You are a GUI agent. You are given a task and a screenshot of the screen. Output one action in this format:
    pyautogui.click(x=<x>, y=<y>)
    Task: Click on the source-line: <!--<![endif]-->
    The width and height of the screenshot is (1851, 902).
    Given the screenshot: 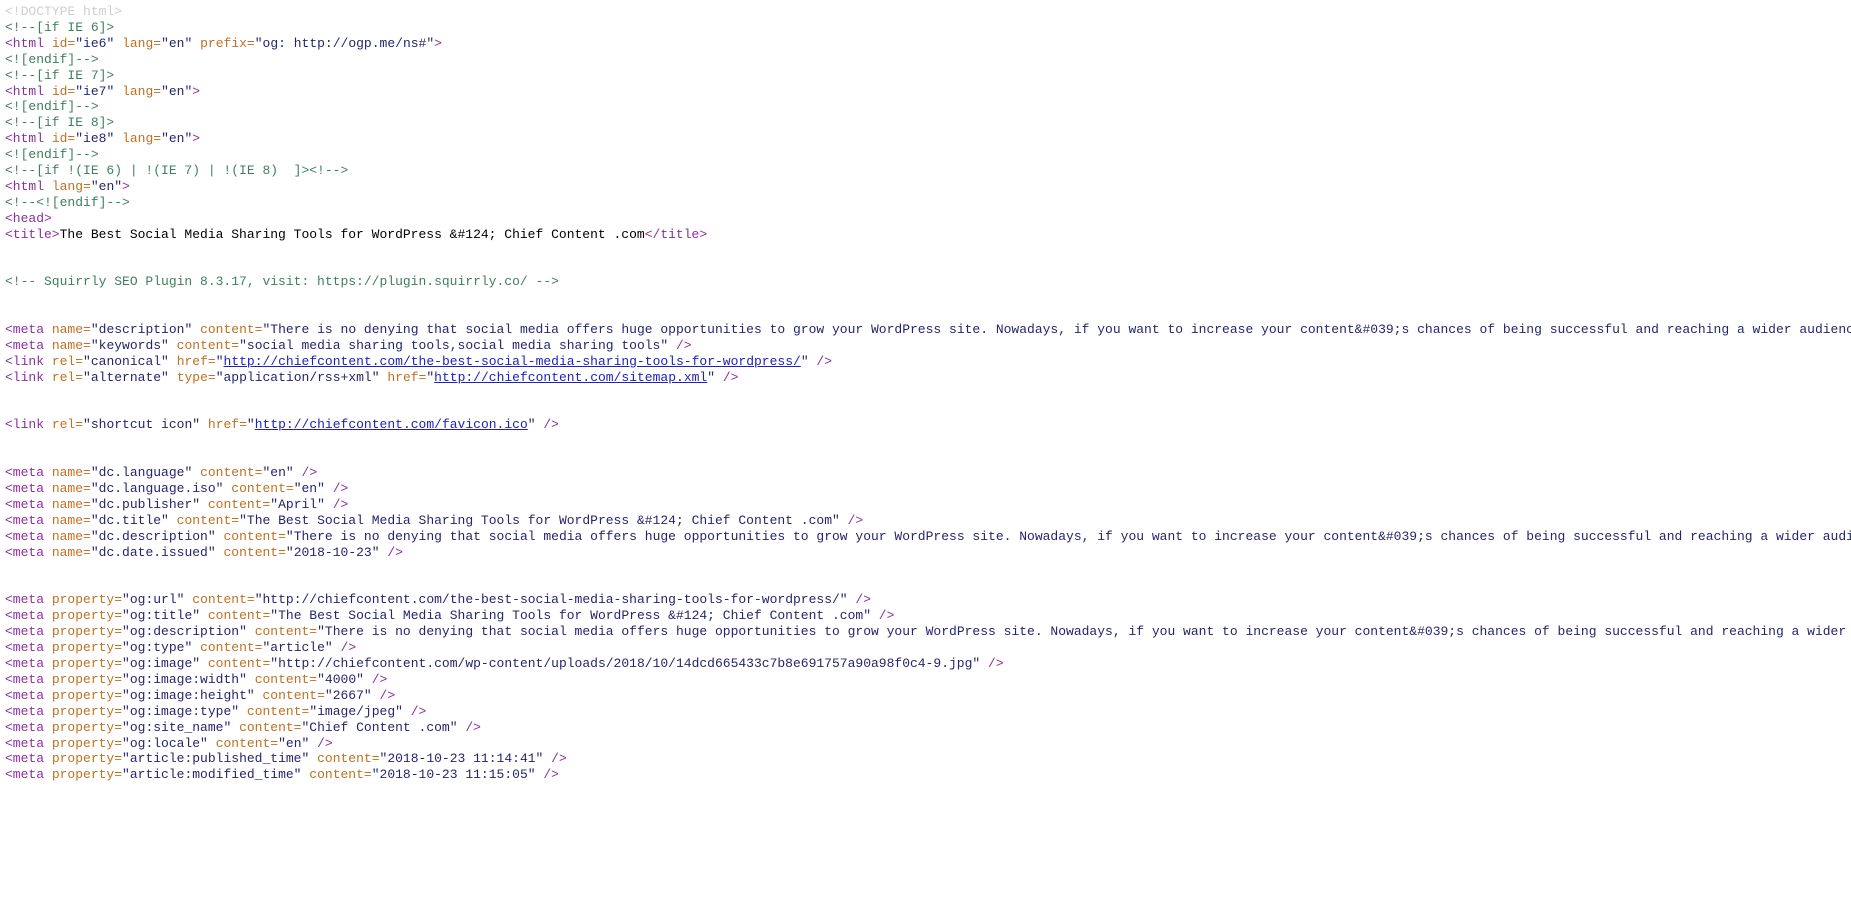 What is the action you would take?
    pyautogui.click(x=928, y=203)
    